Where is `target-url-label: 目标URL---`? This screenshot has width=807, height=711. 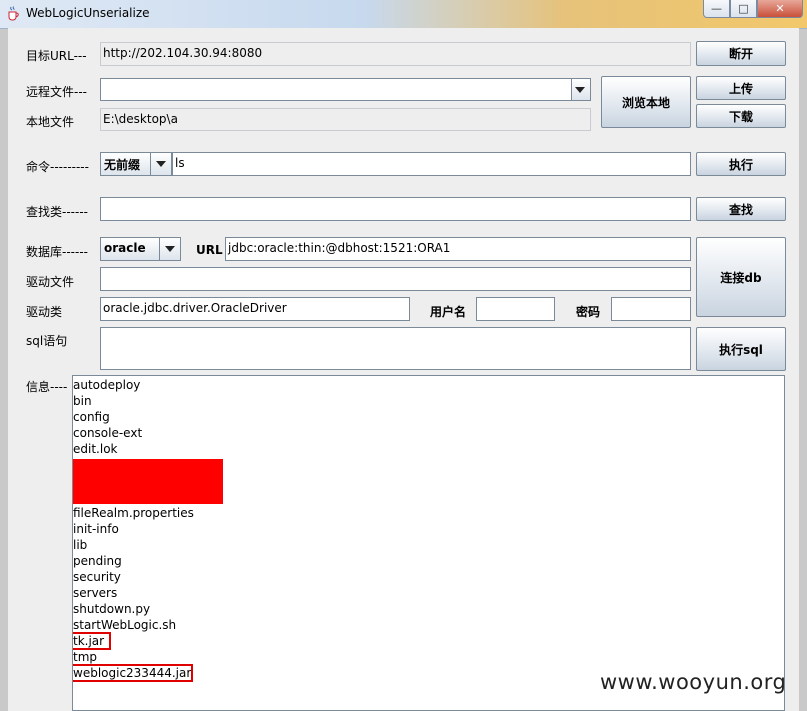 target-url-label: 目标URL--- is located at coordinates (56, 56).